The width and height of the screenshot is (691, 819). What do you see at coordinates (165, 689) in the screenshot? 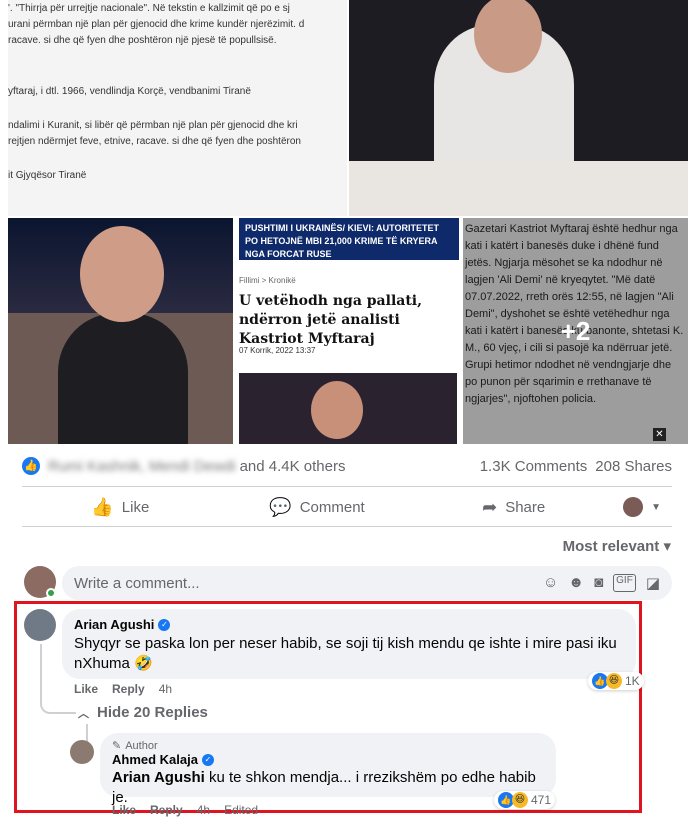
I see `comment-timestamp: 4h` at bounding box center [165, 689].